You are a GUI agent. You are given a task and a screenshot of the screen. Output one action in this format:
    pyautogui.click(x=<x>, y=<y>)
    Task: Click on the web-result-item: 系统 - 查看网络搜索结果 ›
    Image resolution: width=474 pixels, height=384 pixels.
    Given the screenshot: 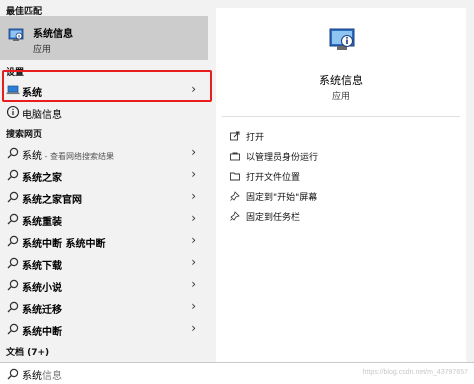 What is the action you would take?
    pyautogui.click(x=104, y=153)
    